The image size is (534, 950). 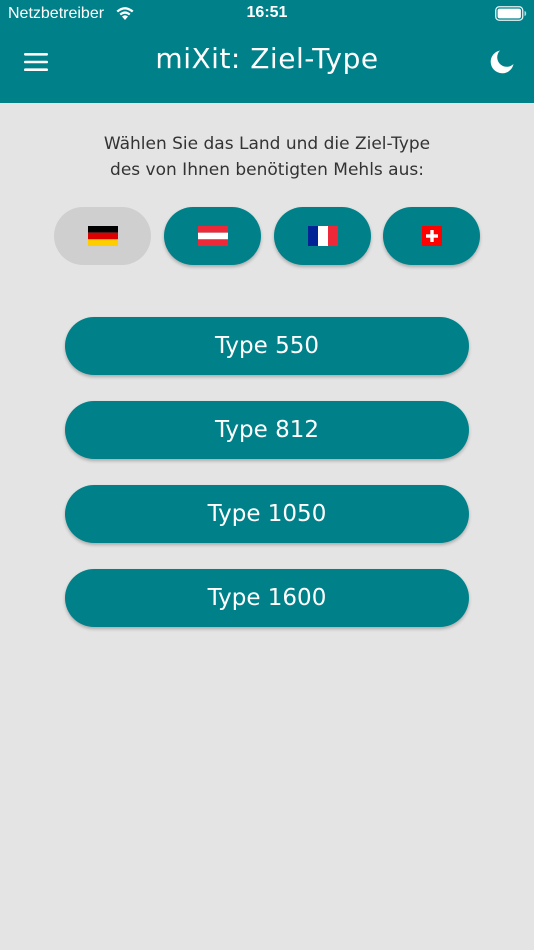 I want to click on switzerland-flag-icon, so click(x=432, y=236).